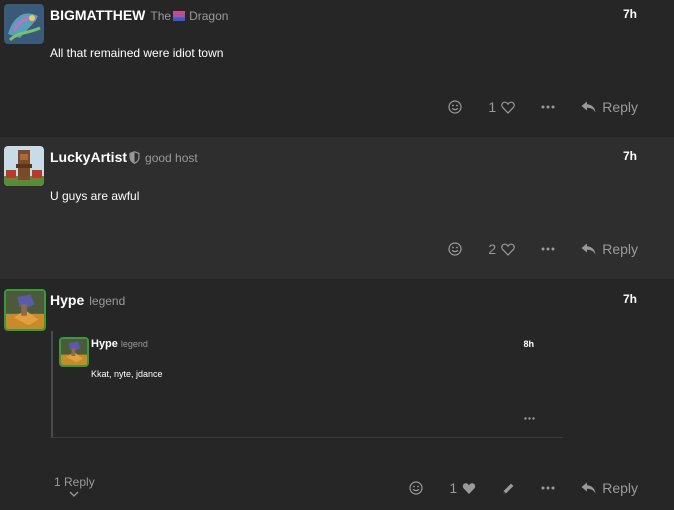  Describe the element at coordinates (134, 157) in the screenshot. I see `shield-icon` at that location.